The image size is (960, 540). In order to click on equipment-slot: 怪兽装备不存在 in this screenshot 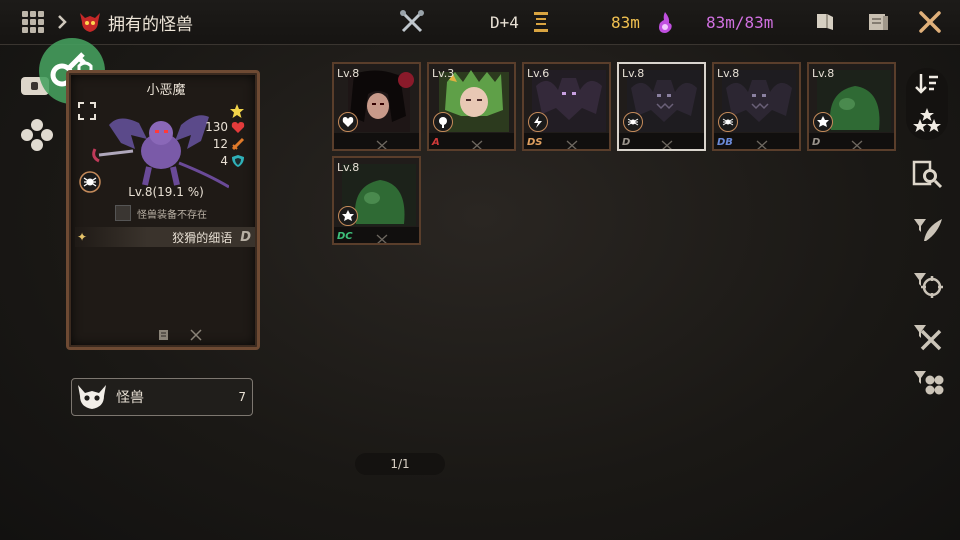, I will do `click(161, 213)`.